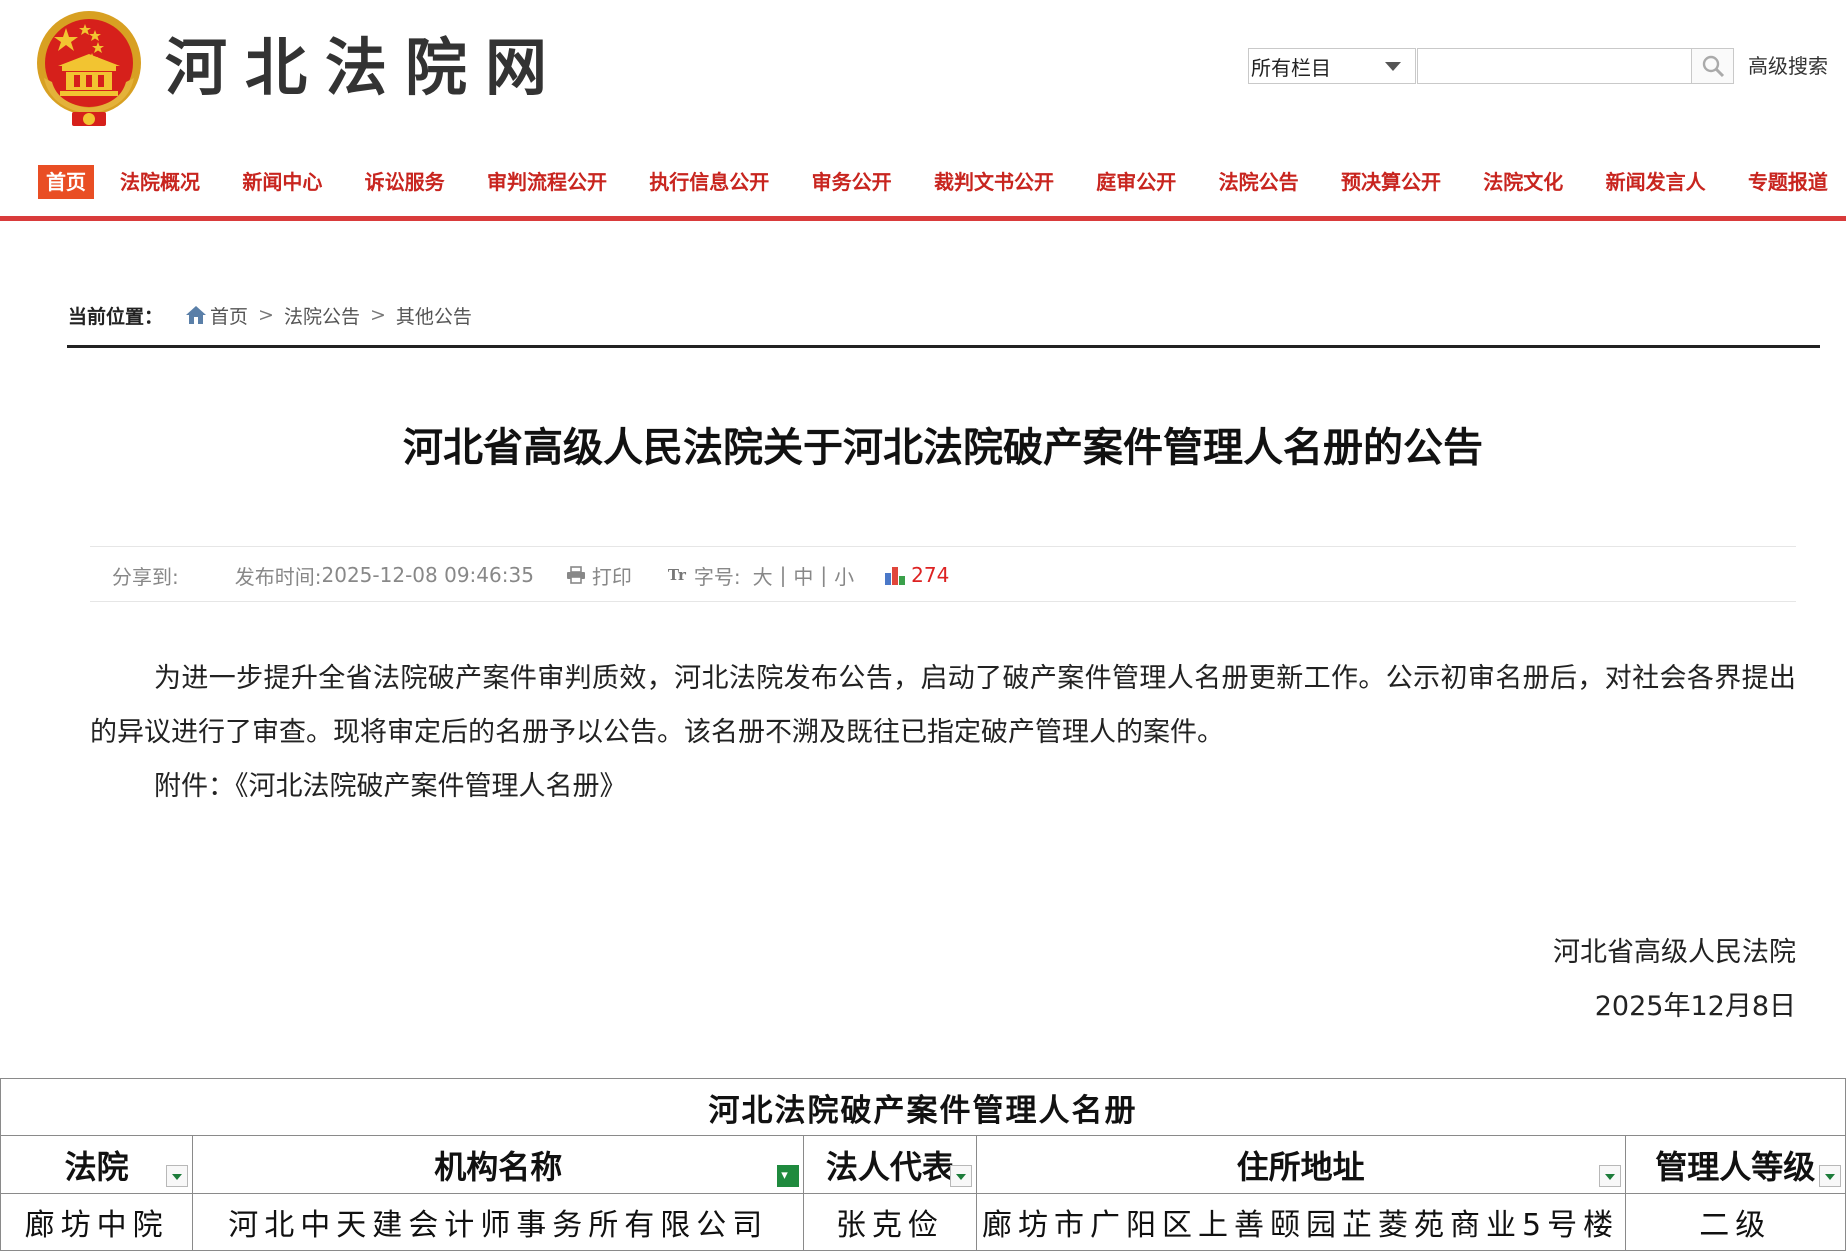 This screenshot has height=1254, width=1846. What do you see at coordinates (930, 575) in the screenshot?
I see `view-count: 274` at bounding box center [930, 575].